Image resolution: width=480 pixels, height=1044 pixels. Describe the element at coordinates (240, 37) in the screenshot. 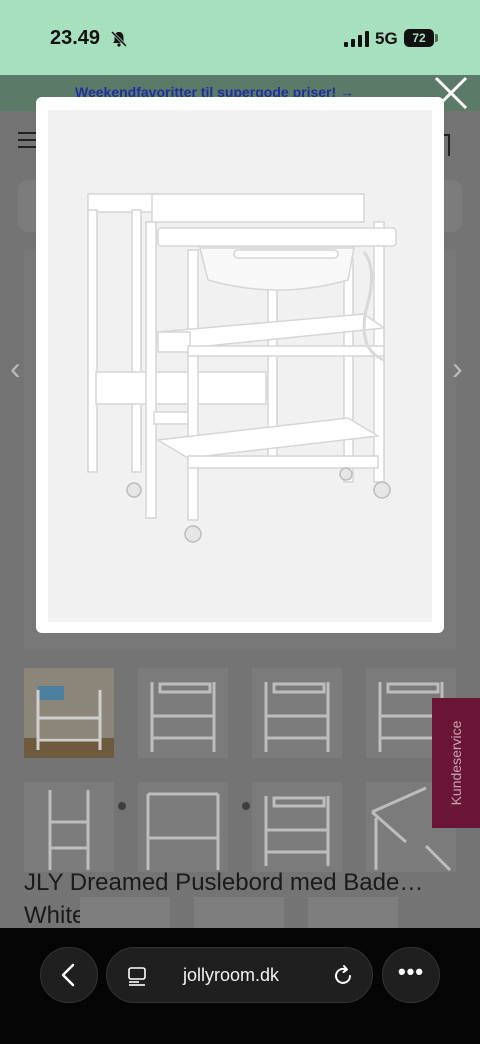

I see `status-bar: 23.49 5G 72` at that location.